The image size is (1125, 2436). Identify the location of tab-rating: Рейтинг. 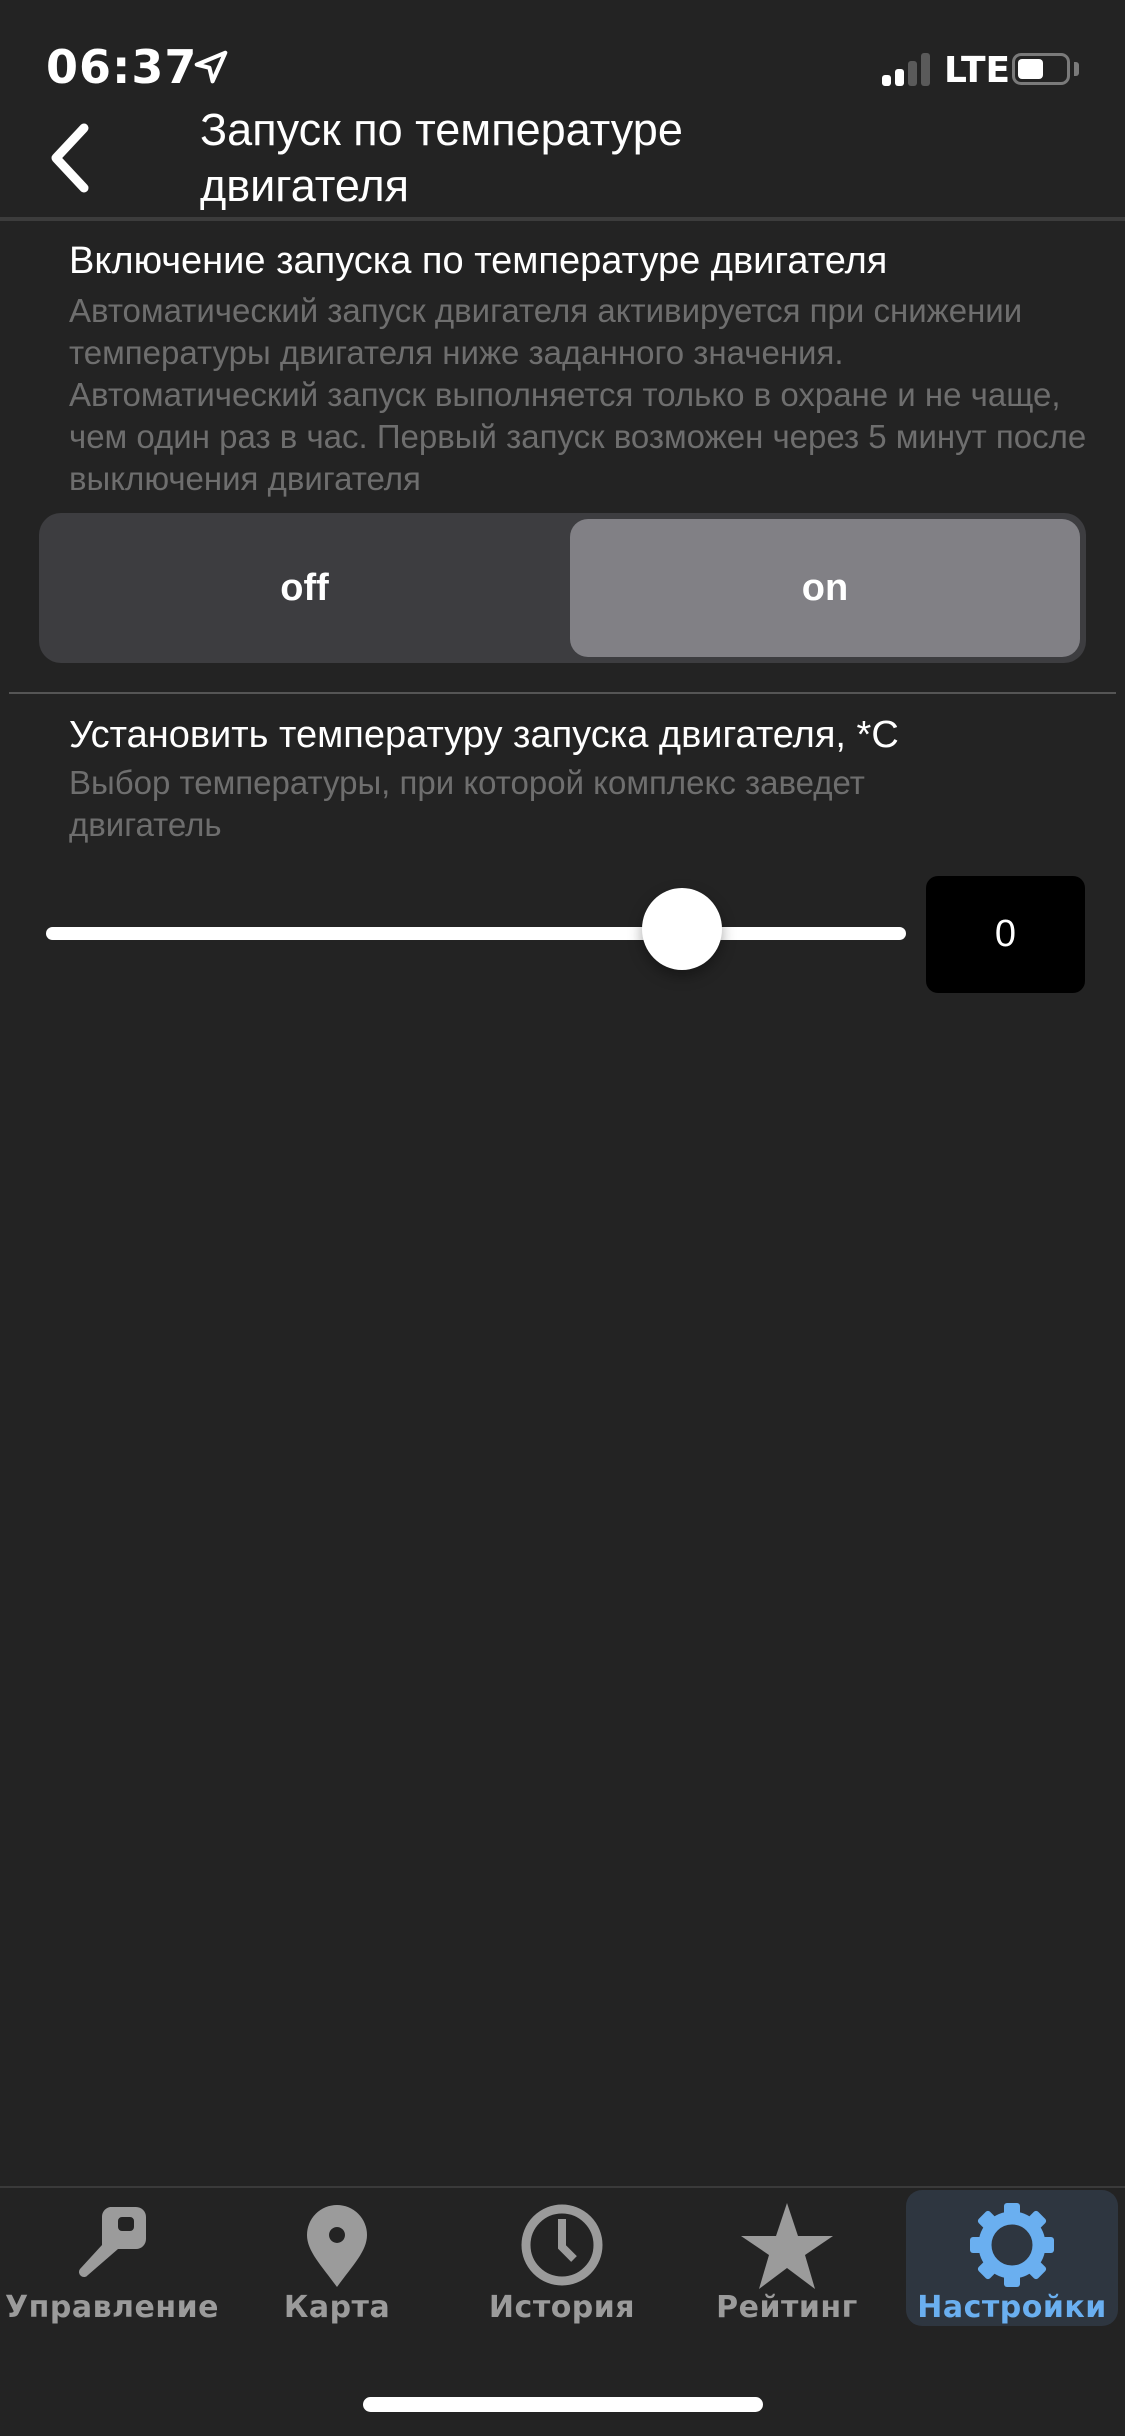
(787, 2260).